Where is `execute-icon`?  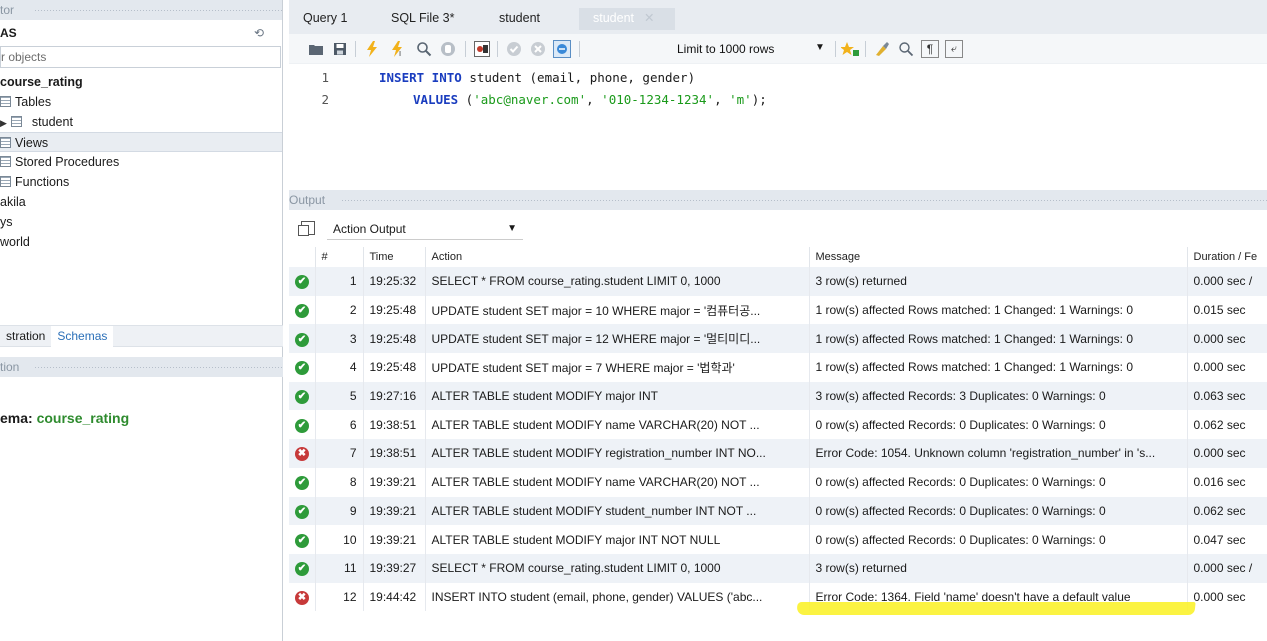 execute-icon is located at coordinates (372, 49).